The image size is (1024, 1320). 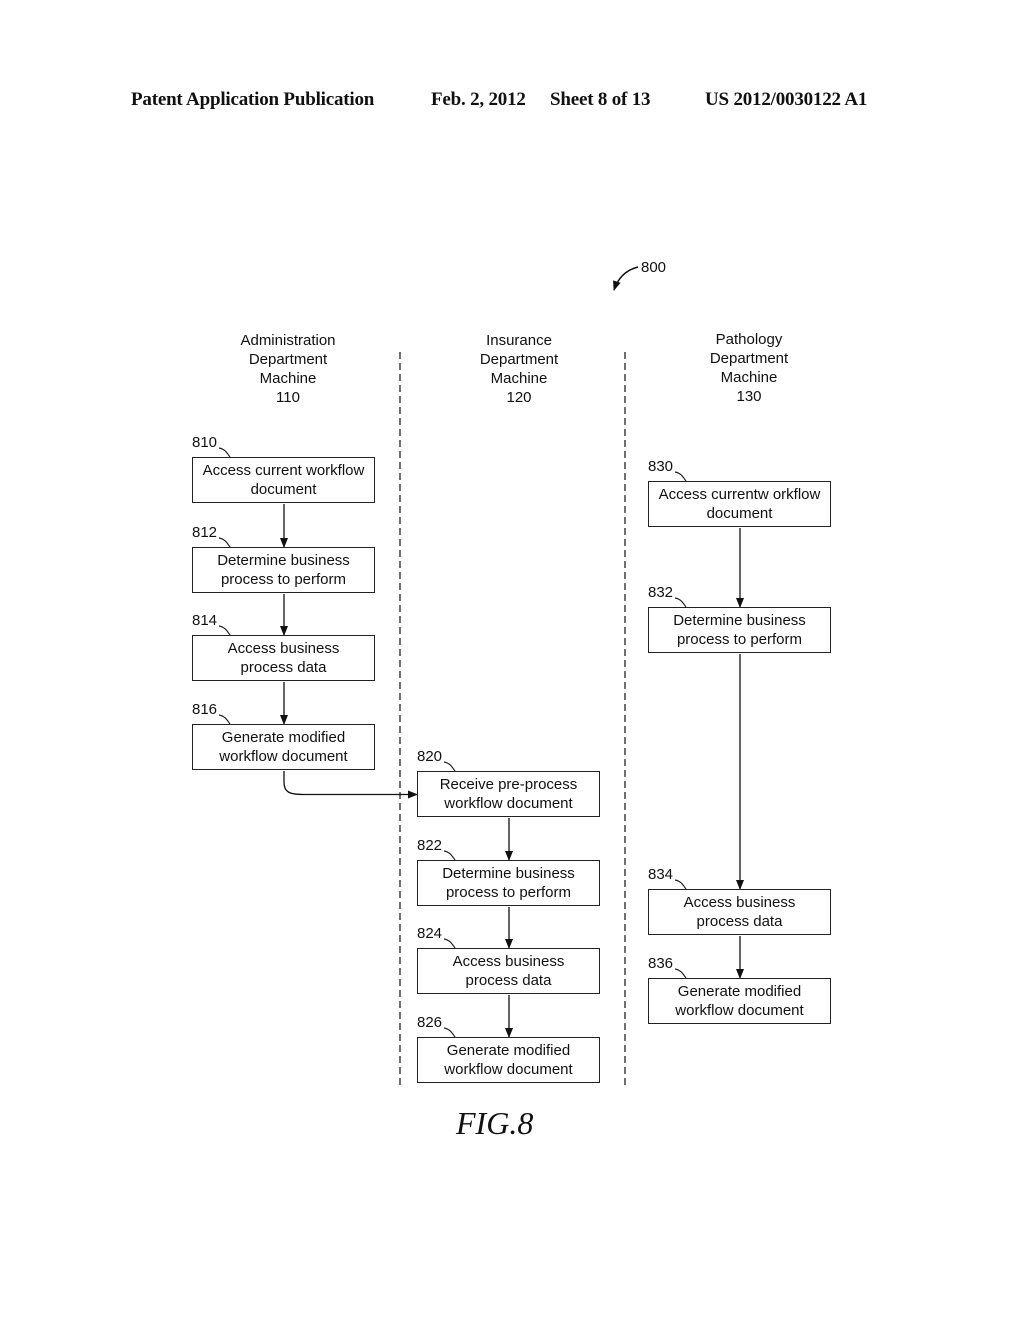 What do you see at coordinates (749, 368) in the screenshot?
I see `lane-title-pathology: Pathology Department Machine 130` at bounding box center [749, 368].